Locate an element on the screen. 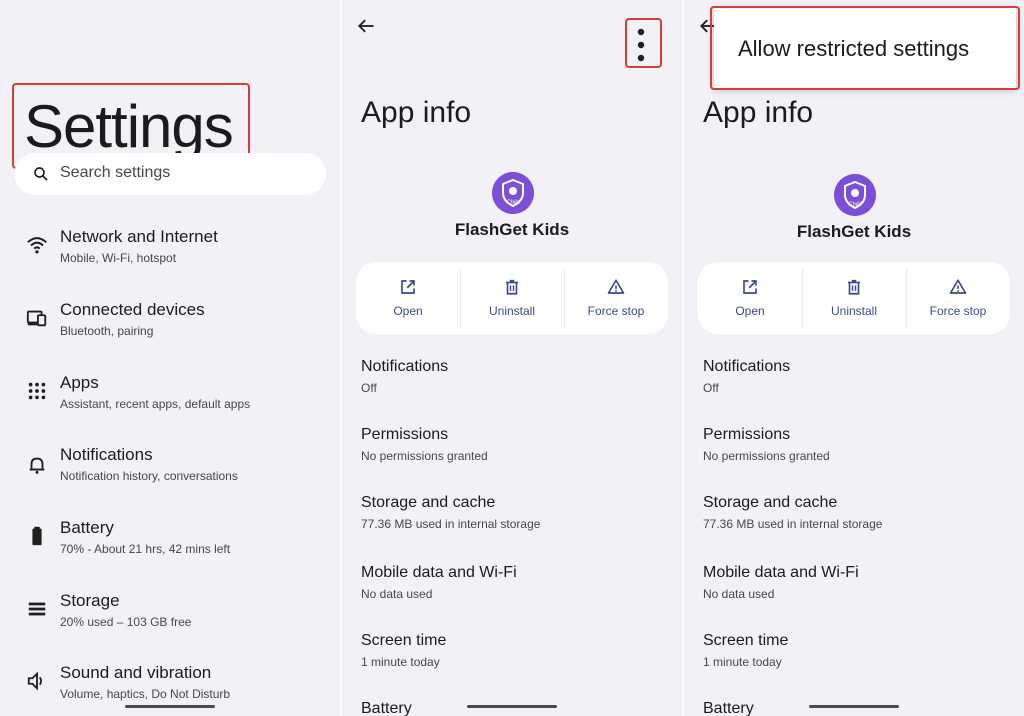 The height and width of the screenshot is (716, 1024). speaker-icon is located at coordinates (35, 681).